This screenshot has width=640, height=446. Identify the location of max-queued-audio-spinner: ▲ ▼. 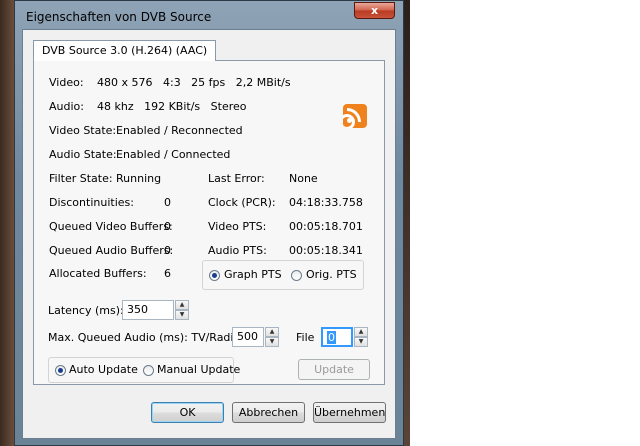
(272, 337).